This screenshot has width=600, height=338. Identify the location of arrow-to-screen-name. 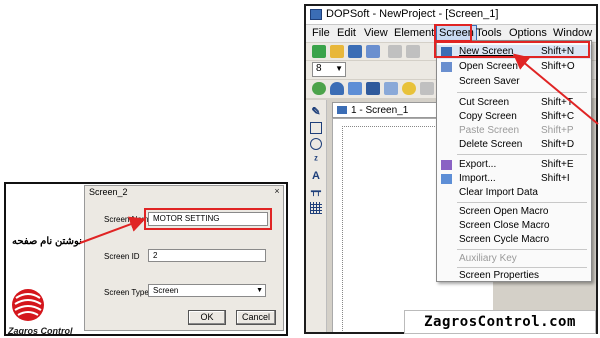
(112, 230).